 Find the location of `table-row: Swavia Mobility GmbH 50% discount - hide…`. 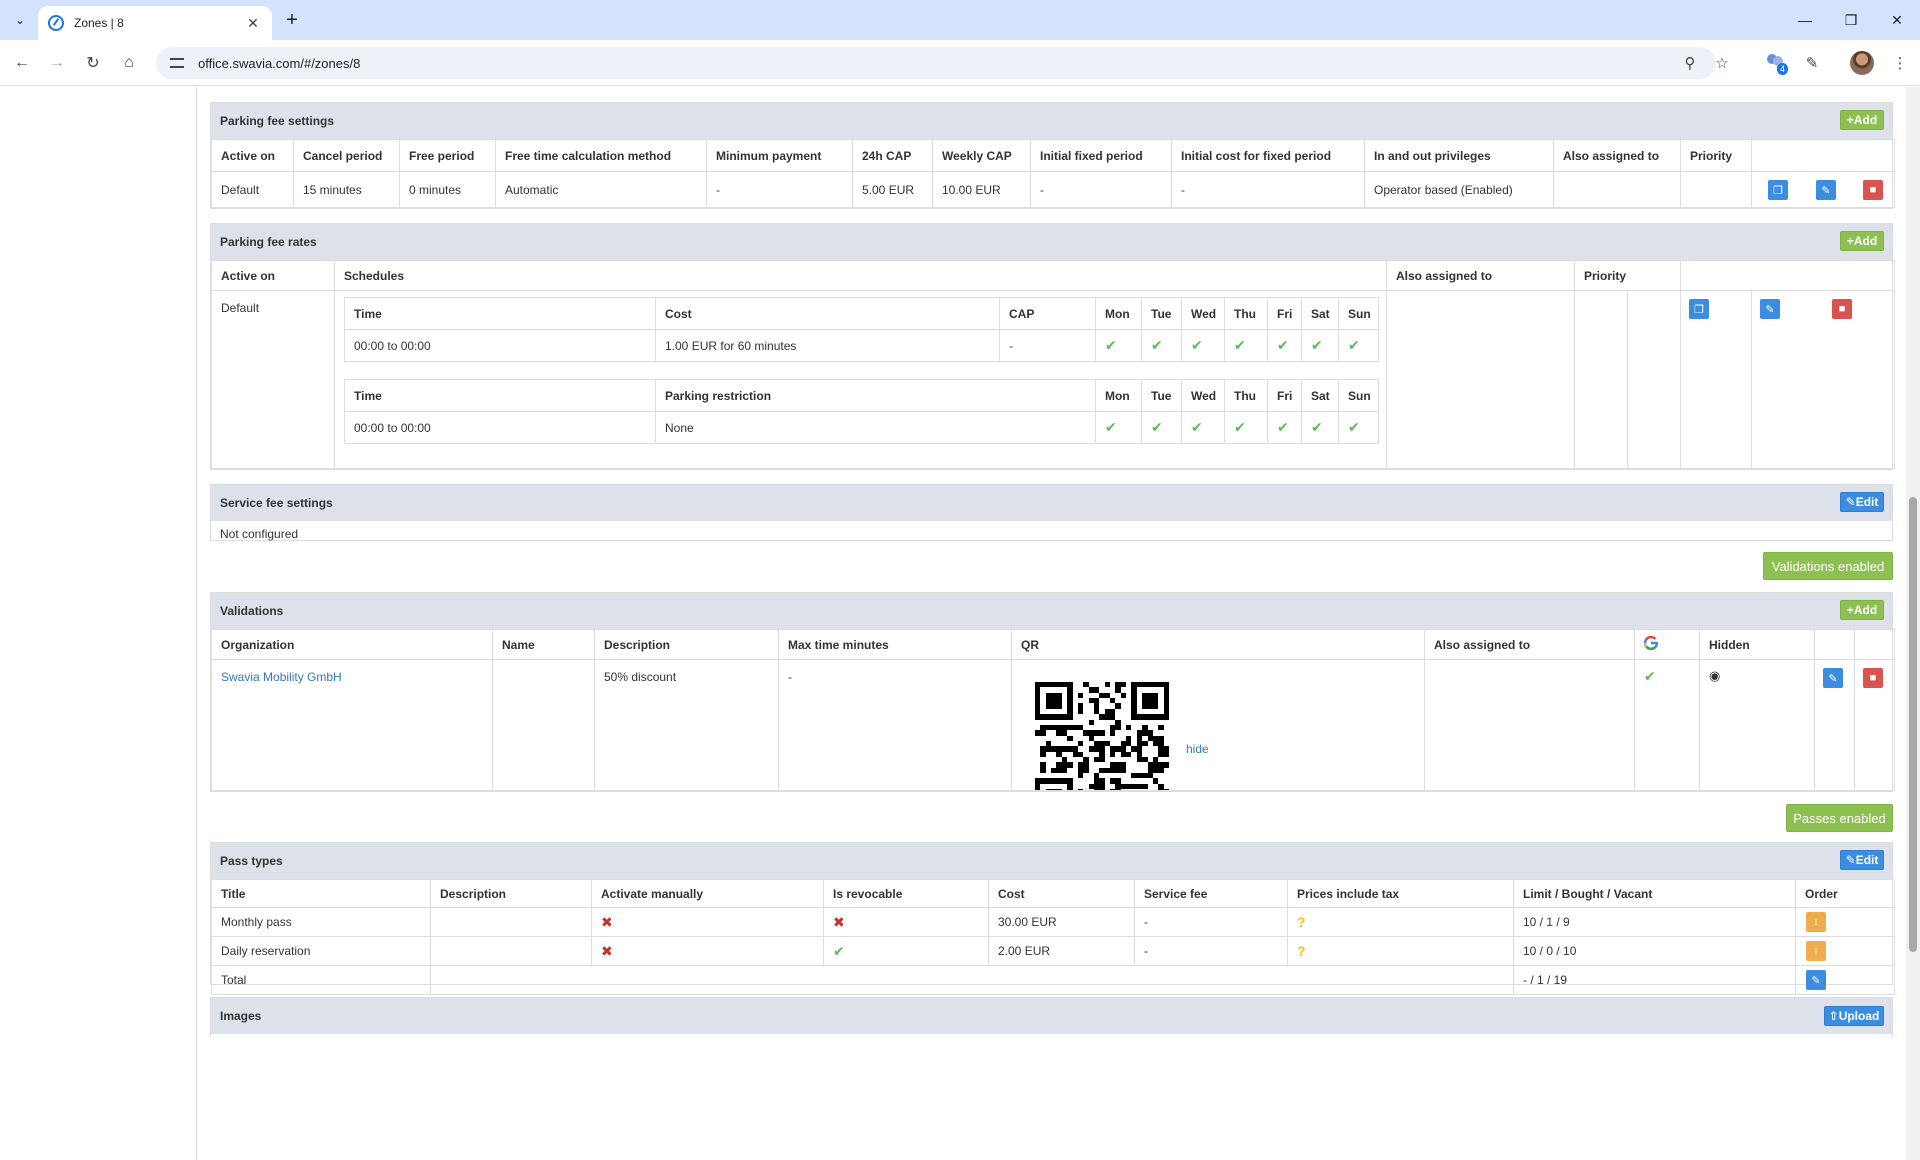

table-row: Swavia Mobility GmbH 50% discount - hide… is located at coordinates (1053, 725).